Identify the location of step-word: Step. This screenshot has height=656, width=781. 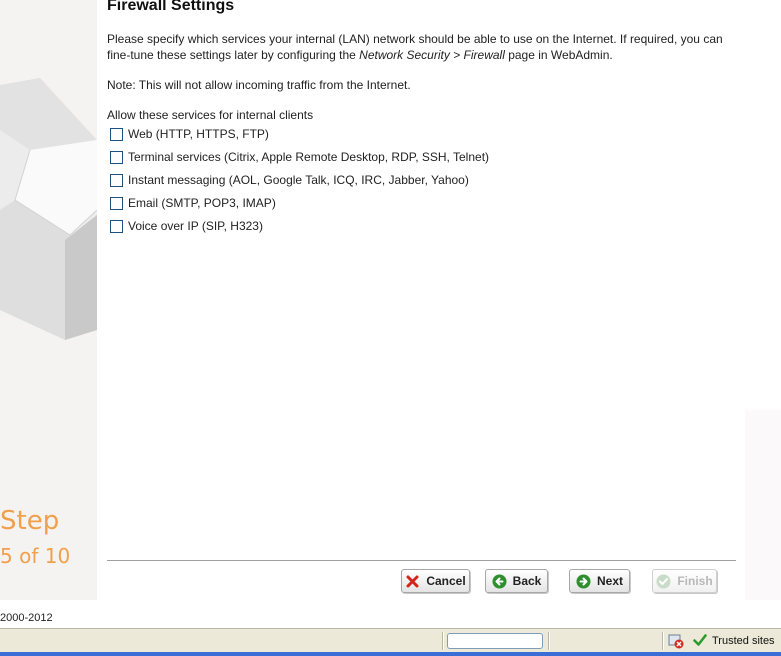
(30, 521).